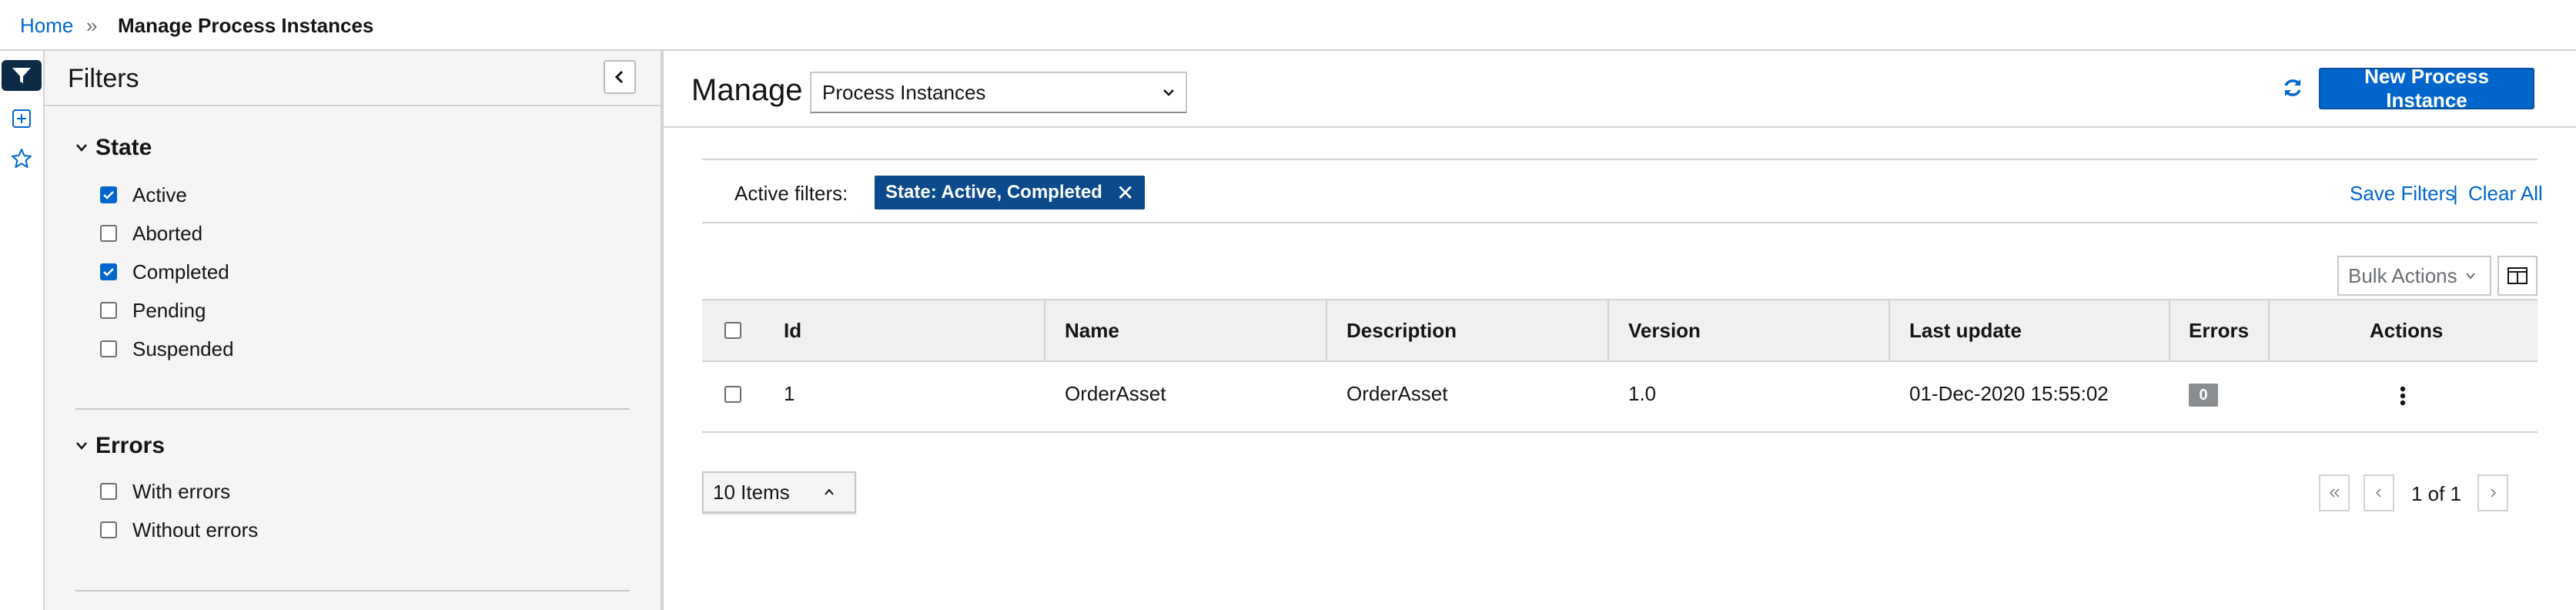 The height and width of the screenshot is (610, 2576). I want to click on column-header-name: Name, so click(1092, 331).